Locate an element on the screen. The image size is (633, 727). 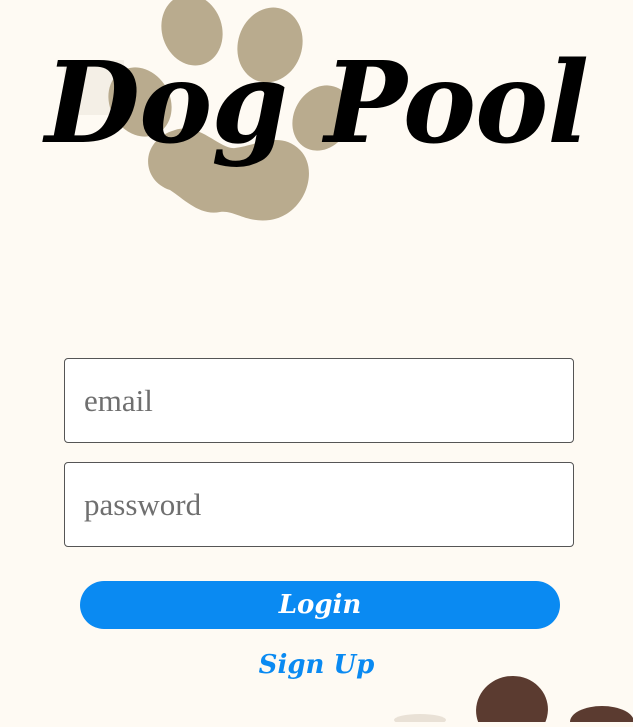
email-input is located at coordinates (328, 400).